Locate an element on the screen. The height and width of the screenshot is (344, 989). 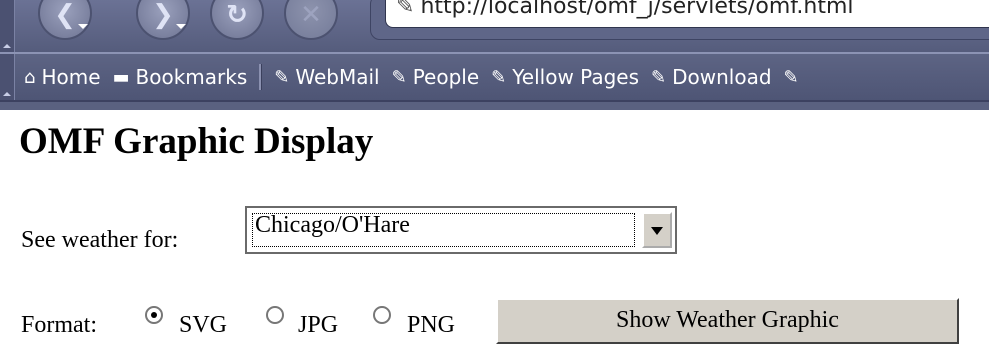
page-proxy-icon: ✎ is located at coordinates (405, 9).